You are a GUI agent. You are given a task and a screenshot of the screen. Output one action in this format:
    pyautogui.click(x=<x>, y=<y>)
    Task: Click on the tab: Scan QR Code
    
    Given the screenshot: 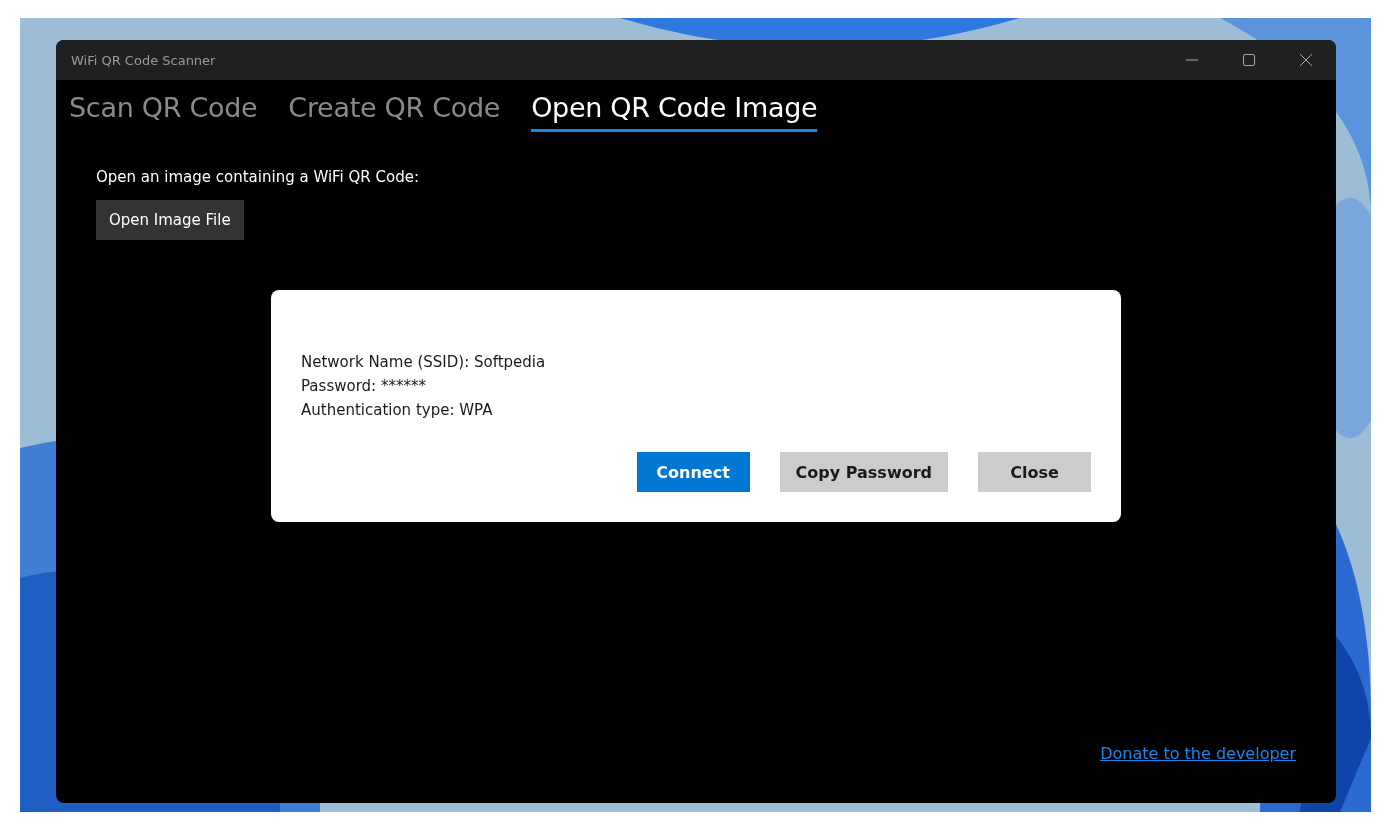 What is the action you would take?
    pyautogui.click(x=163, y=112)
    